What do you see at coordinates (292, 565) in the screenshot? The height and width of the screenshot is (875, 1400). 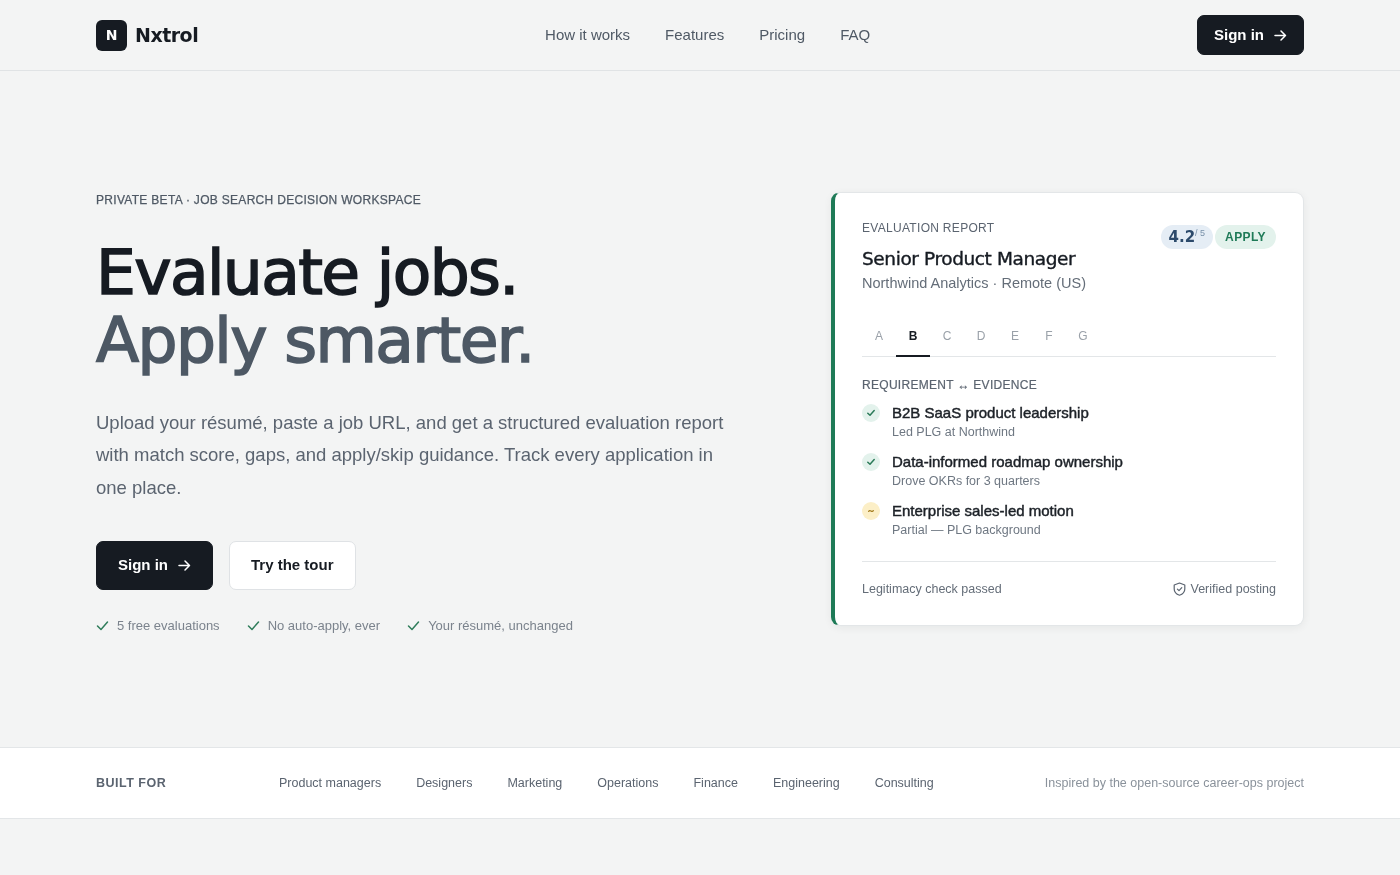 I see `tour-button: Try the tour` at bounding box center [292, 565].